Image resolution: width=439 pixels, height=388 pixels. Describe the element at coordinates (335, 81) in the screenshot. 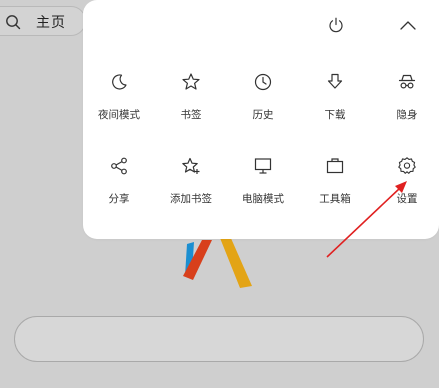

I see `download-icon` at that location.